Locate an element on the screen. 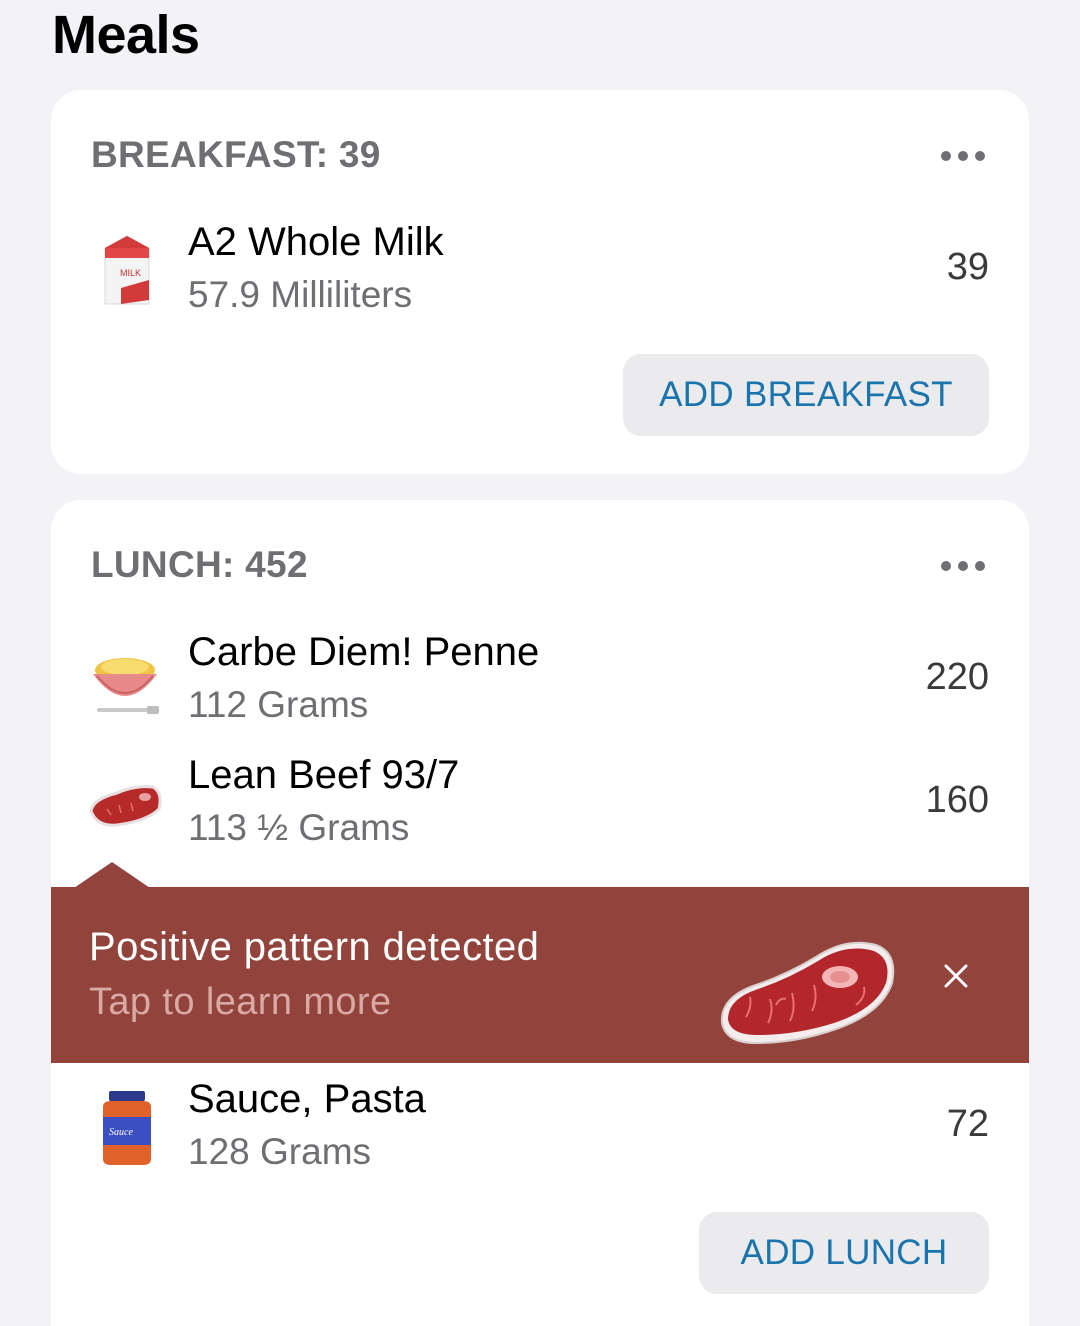 This screenshot has height=1326, width=1080. add-lunch-button: ADD LUNCH is located at coordinates (844, 1253).